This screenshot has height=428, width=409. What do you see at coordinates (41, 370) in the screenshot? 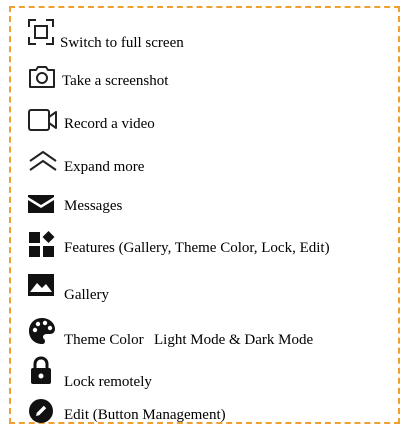
I see `lock-icon` at bounding box center [41, 370].